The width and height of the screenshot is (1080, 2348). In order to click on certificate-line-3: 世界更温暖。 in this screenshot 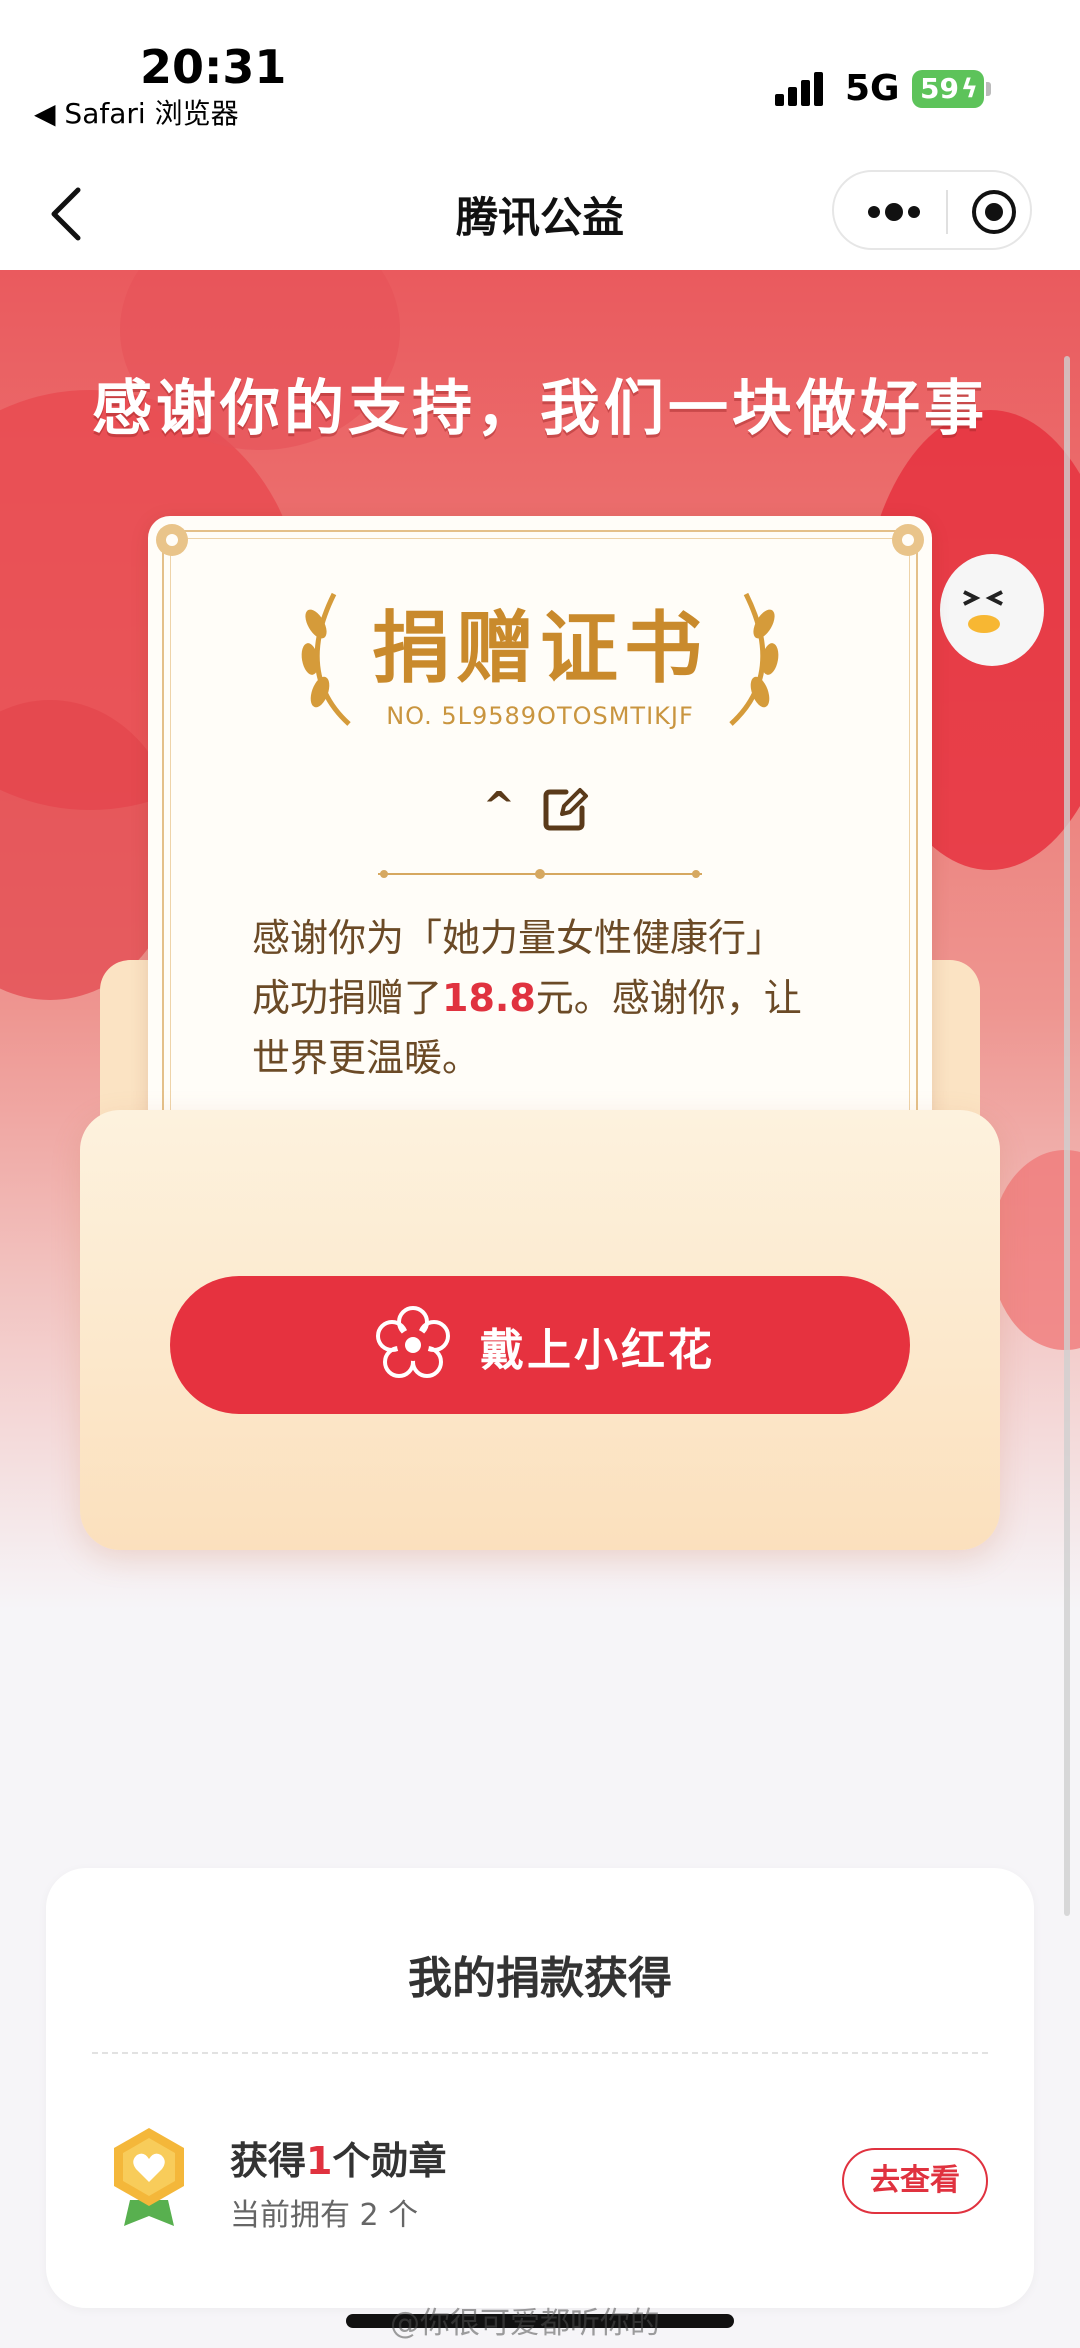, I will do `click(366, 1058)`.